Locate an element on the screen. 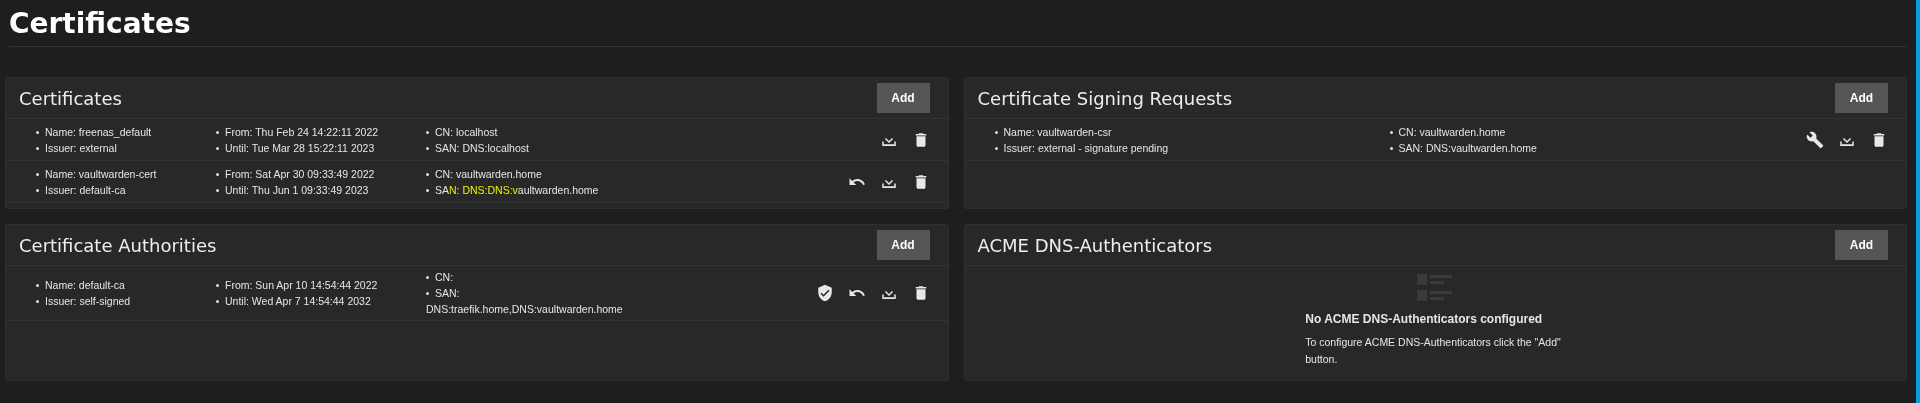  detail-text: Until: Tue Mar 28 15:22:11 2023 is located at coordinates (300, 147).